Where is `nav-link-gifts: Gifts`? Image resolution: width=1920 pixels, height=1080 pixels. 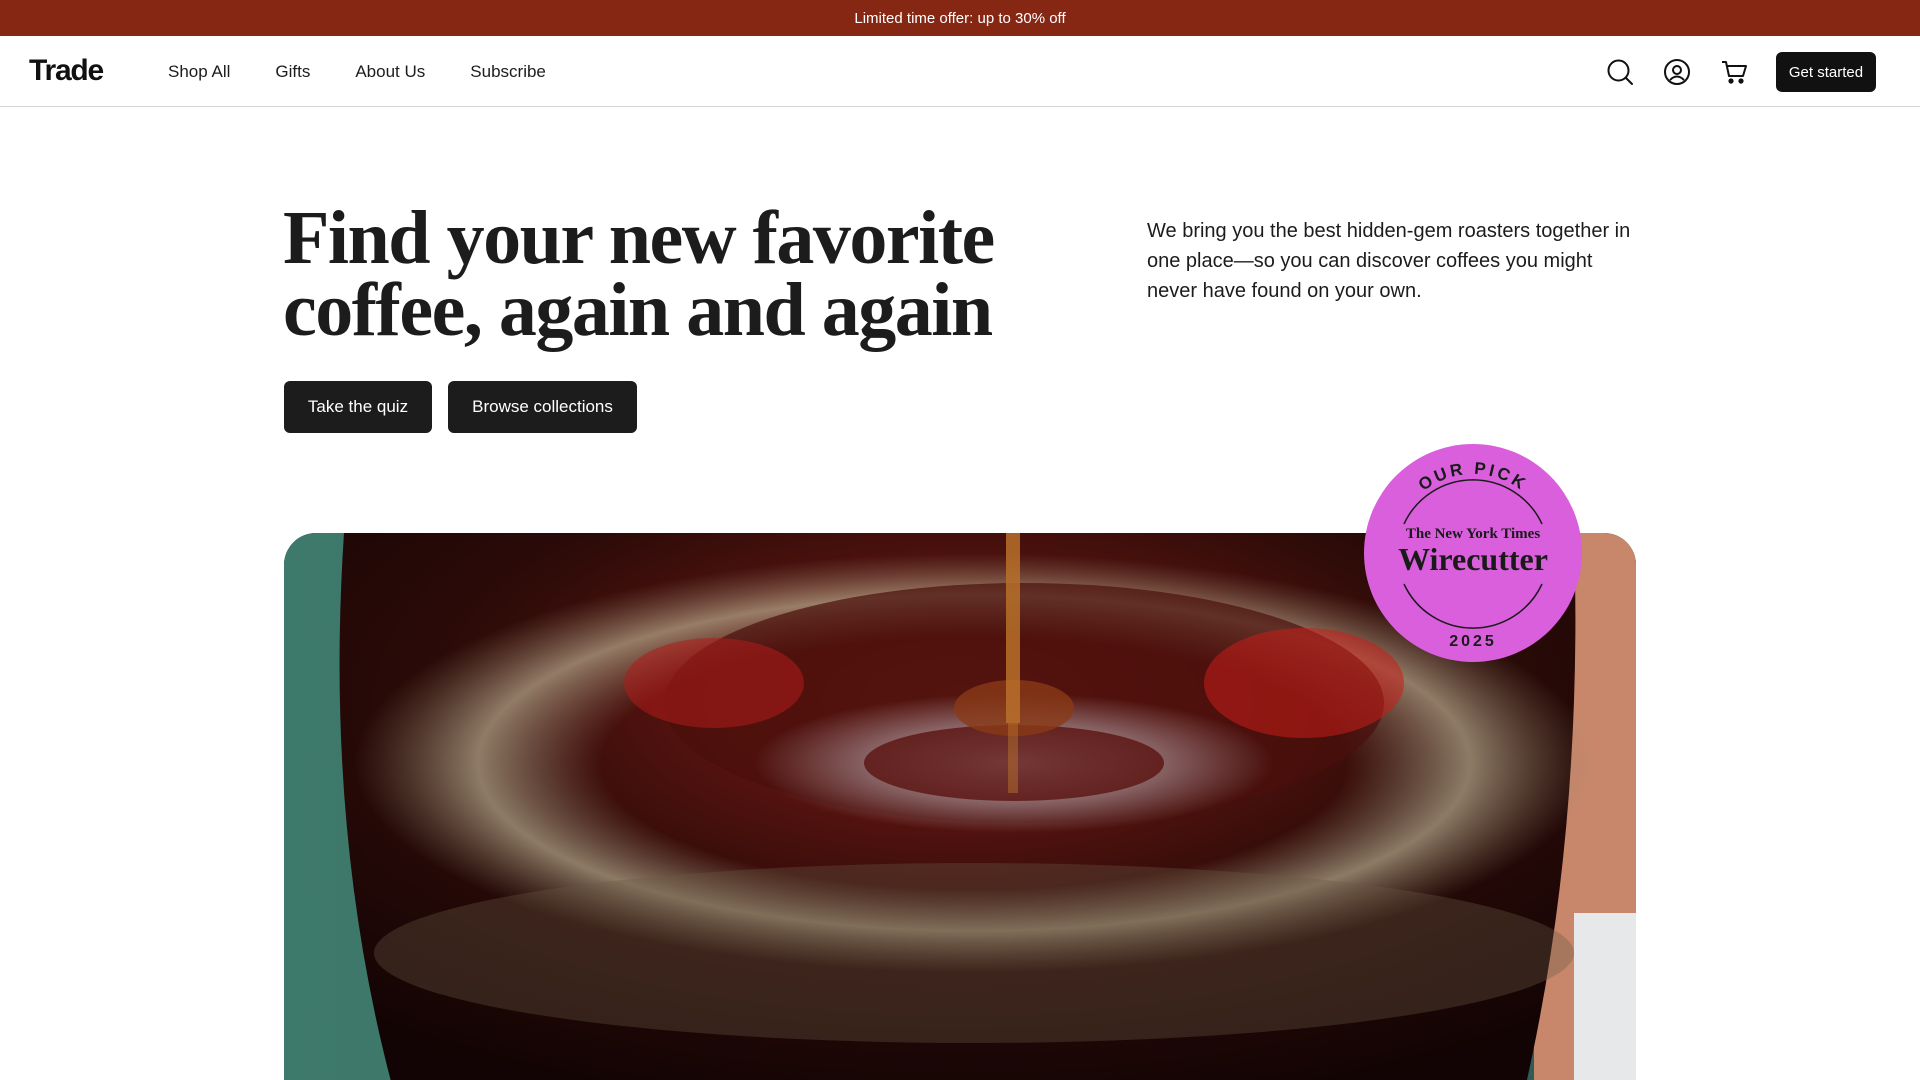 nav-link-gifts: Gifts is located at coordinates (292, 72).